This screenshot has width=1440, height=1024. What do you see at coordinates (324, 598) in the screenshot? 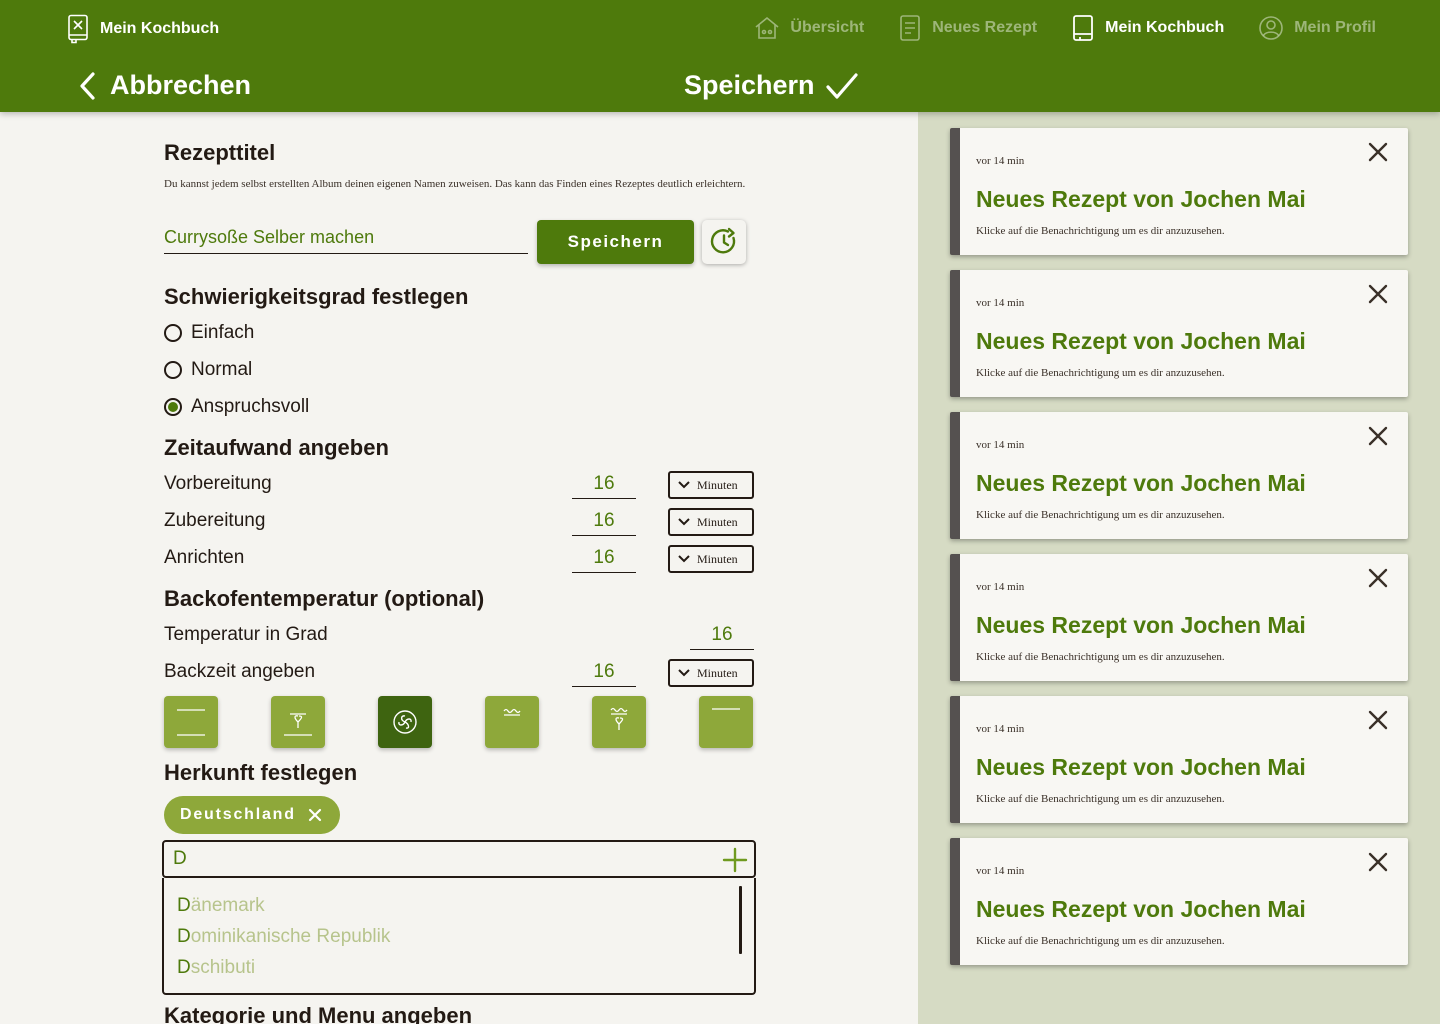
I see `oven-heading: Backofentemperatur (optional)` at bounding box center [324, 598].